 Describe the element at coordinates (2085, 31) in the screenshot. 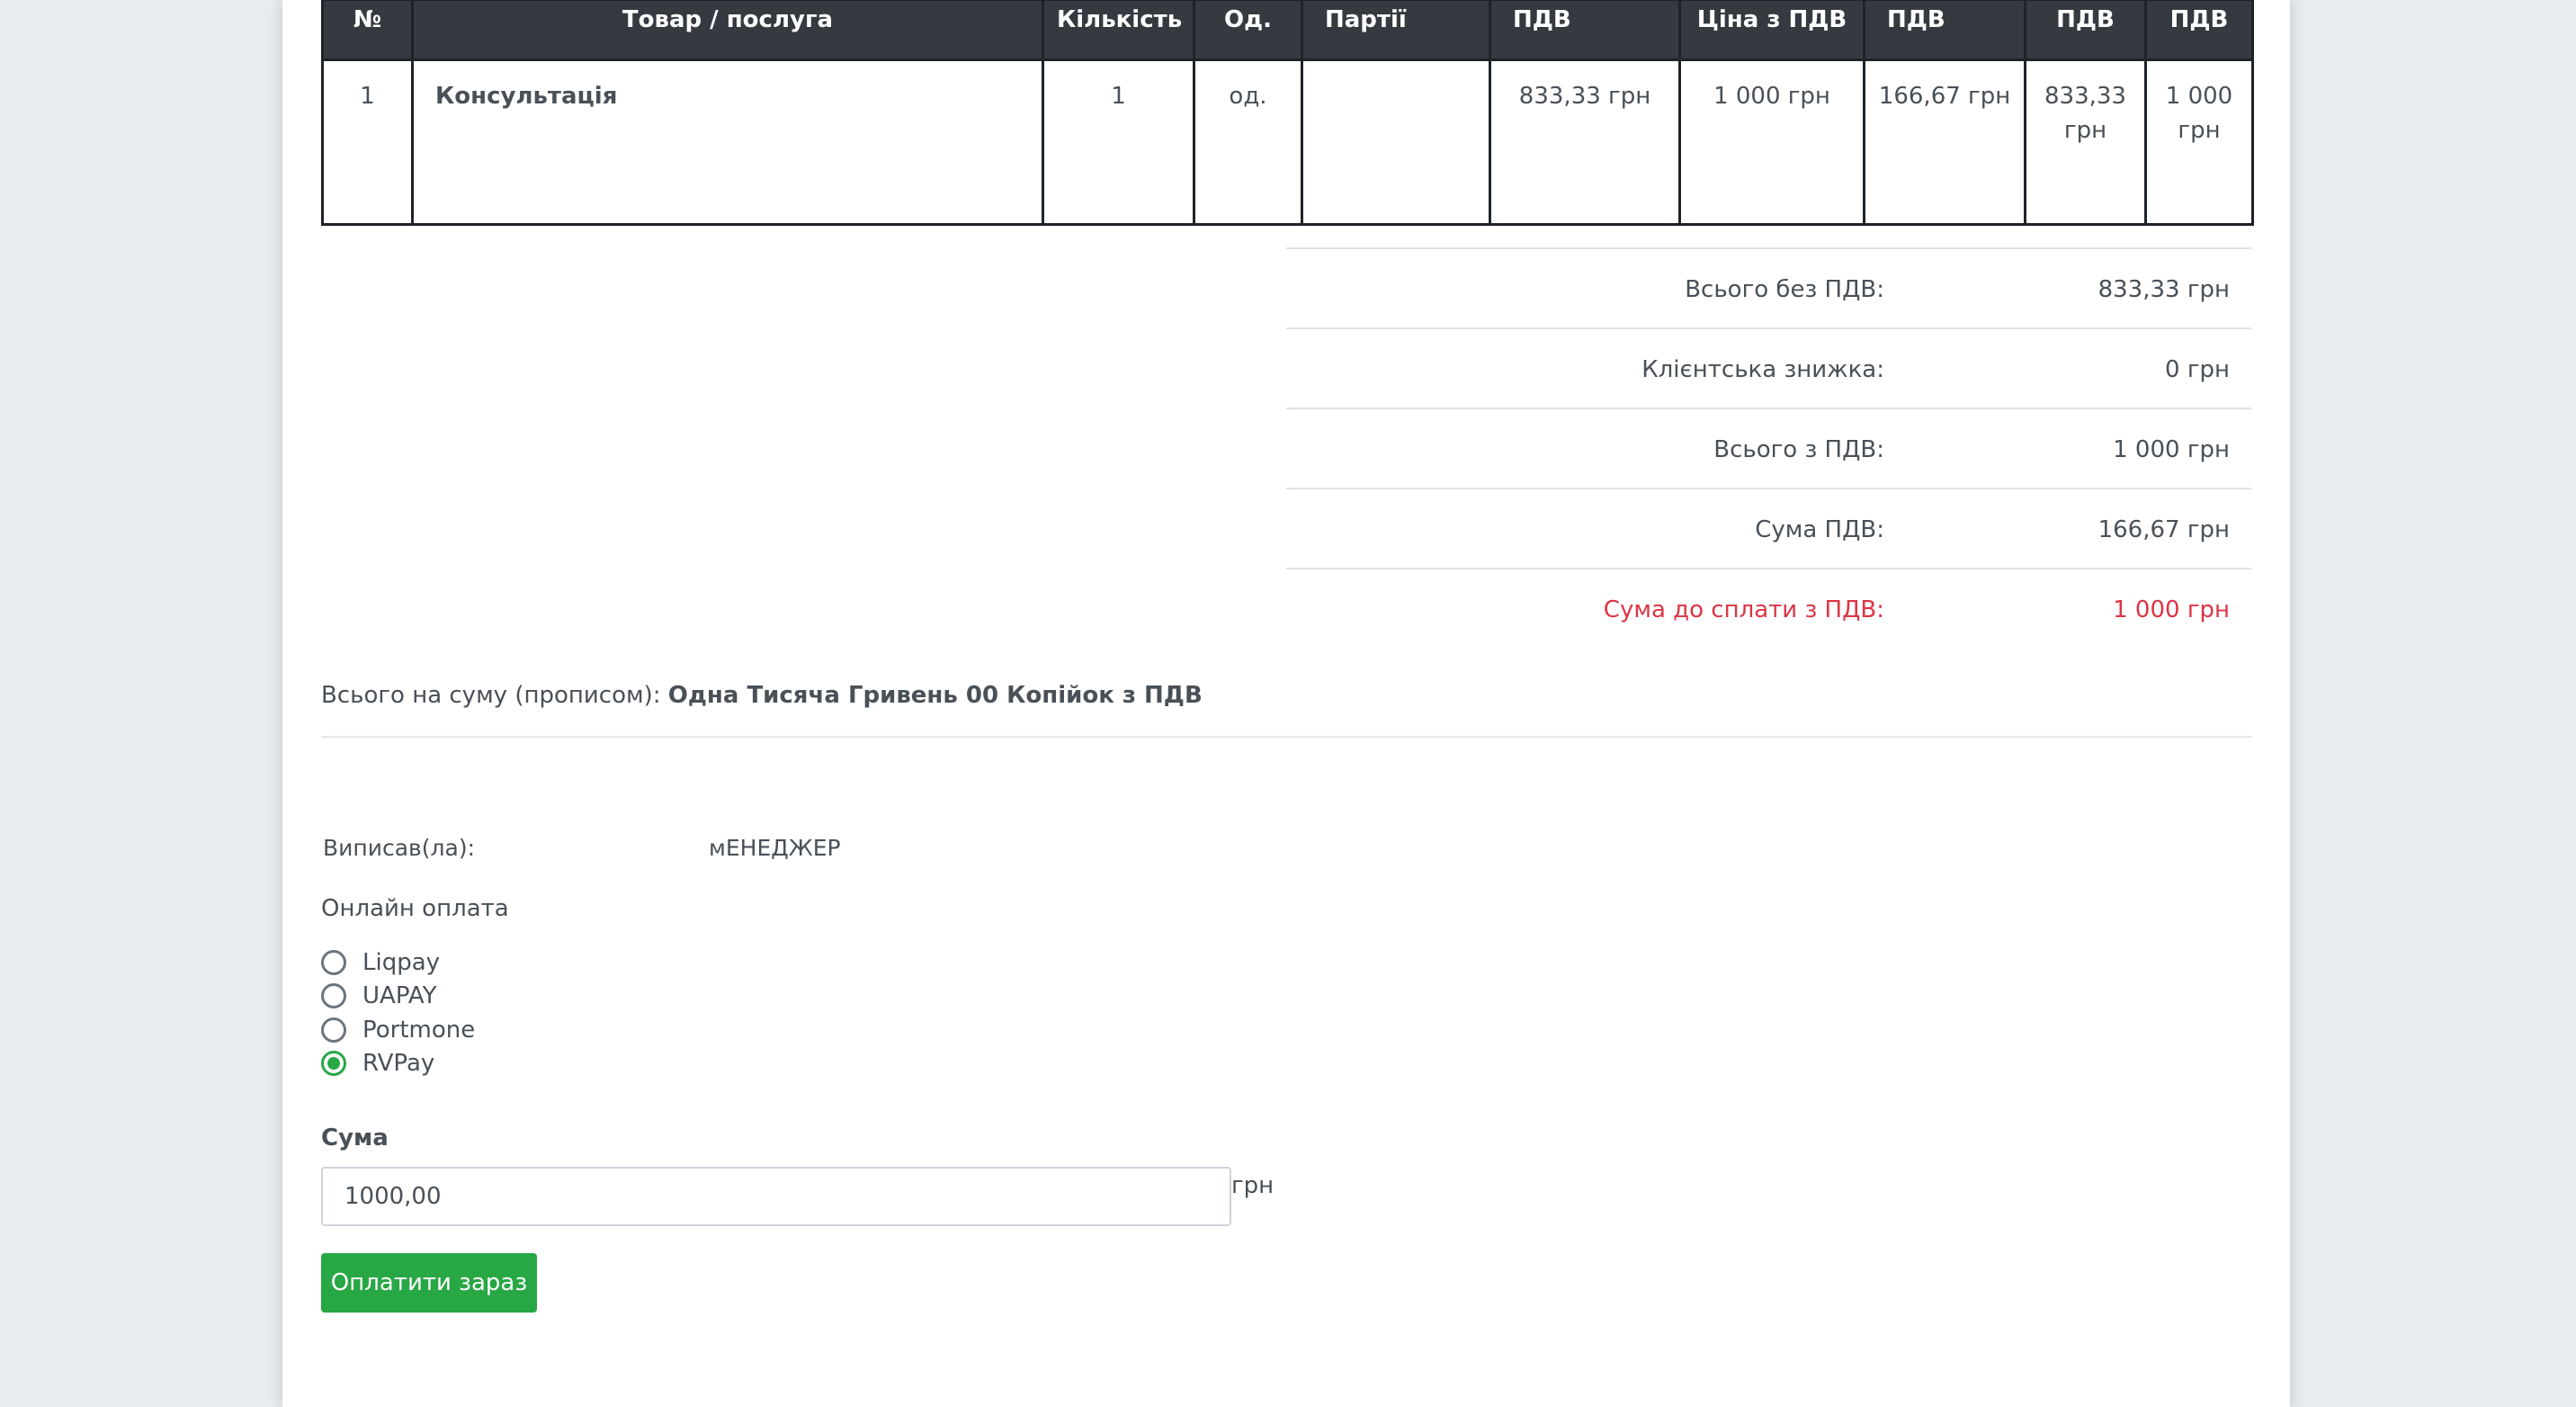

I see `col-header-vat-3: ПДВ` at that location.